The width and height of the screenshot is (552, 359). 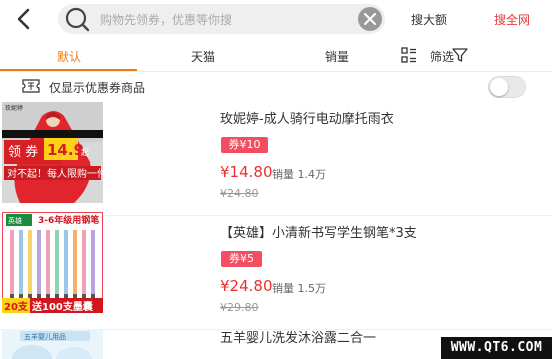 What do you see at coordinates (55, 173) in the screenshot?
I see `thumb-slogan: 对不起！每人限购一件` at bounding box center [55, 173].